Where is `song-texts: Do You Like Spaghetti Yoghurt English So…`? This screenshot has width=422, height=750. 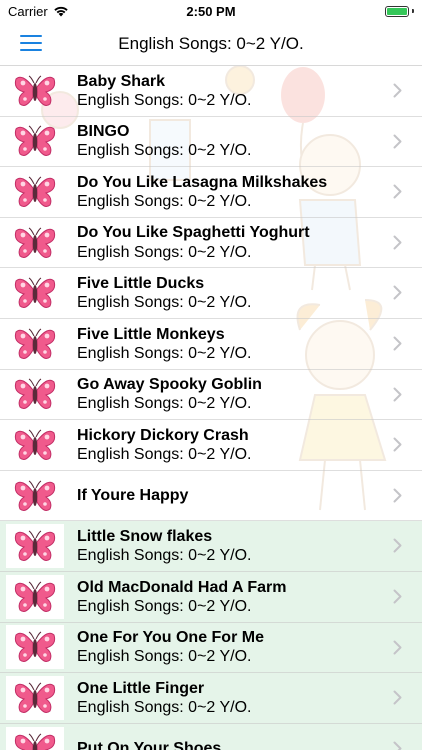 song-texts: Do You Like Spaghetti Yoghurt English So… is located at coordinates (249, 242).